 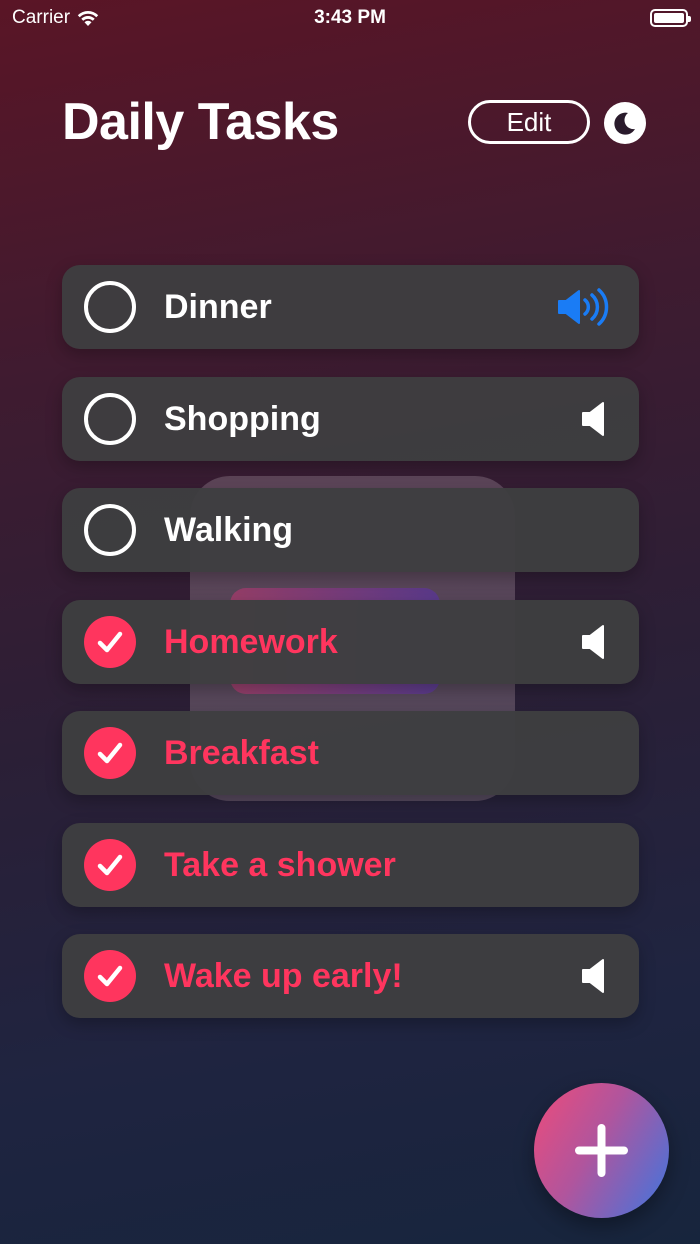 What do you see at coordinates (241, 753) in the screenshot?
I see `task-label: Breakfast` at bounding box center [241, 753].